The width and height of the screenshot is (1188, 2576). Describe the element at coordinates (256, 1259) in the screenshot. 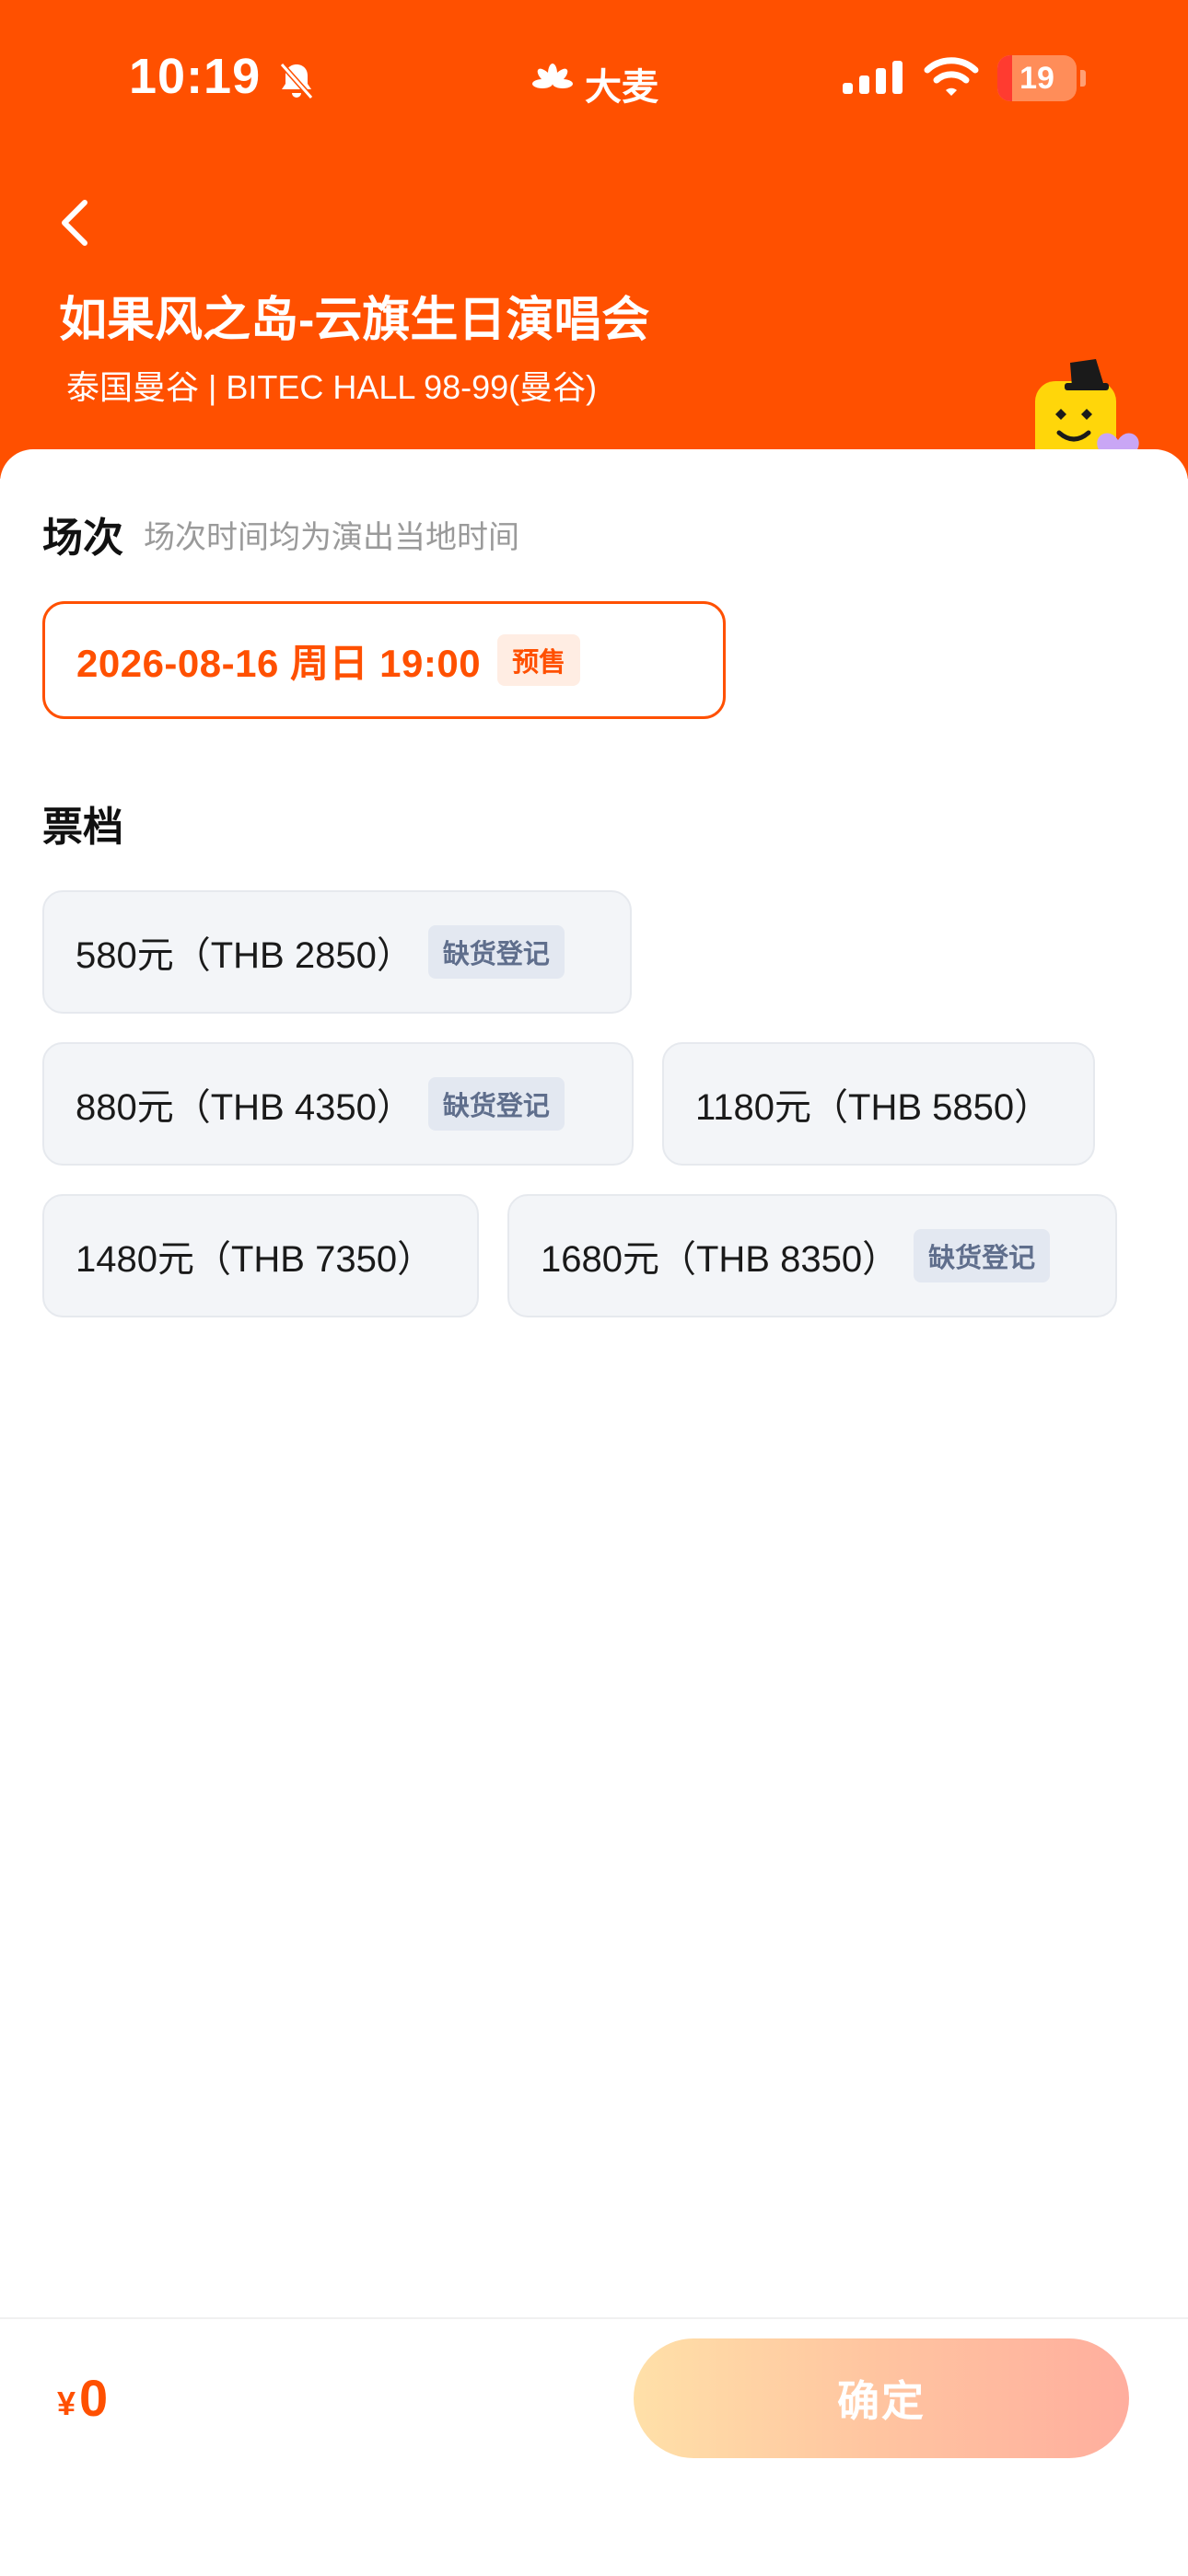

I see `tier-price-label: 1480元（THB 7350）` at that location.